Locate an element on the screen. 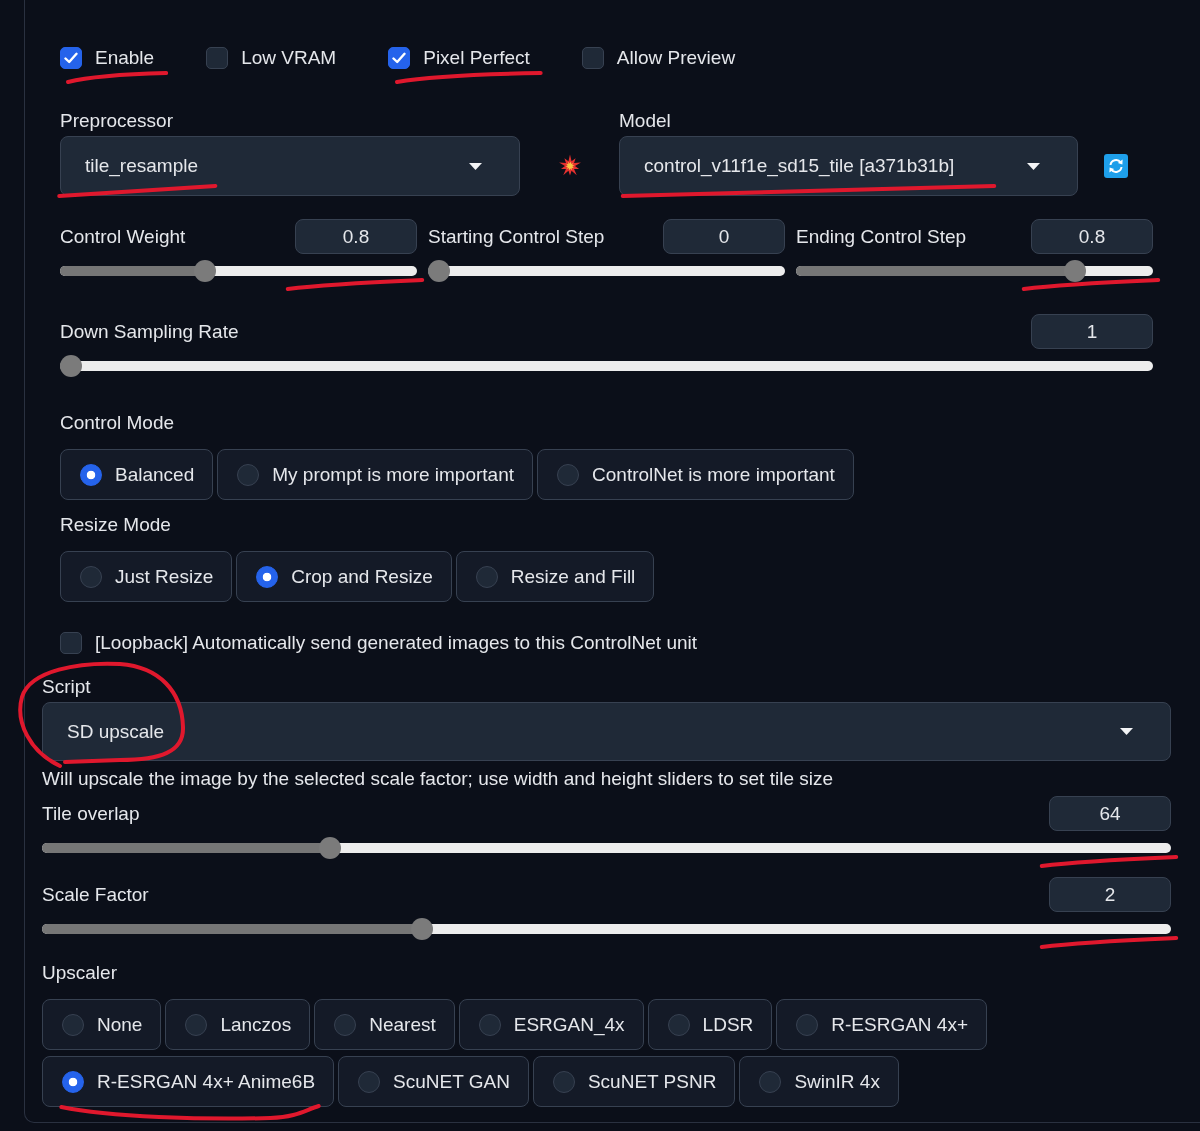  number-field: 1 is located at coordinates (1092, 331).